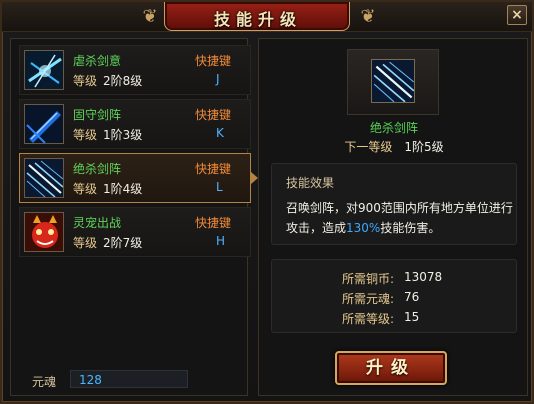  I want to click on skill-level: 等级 1阶4级, so click(107, 188).